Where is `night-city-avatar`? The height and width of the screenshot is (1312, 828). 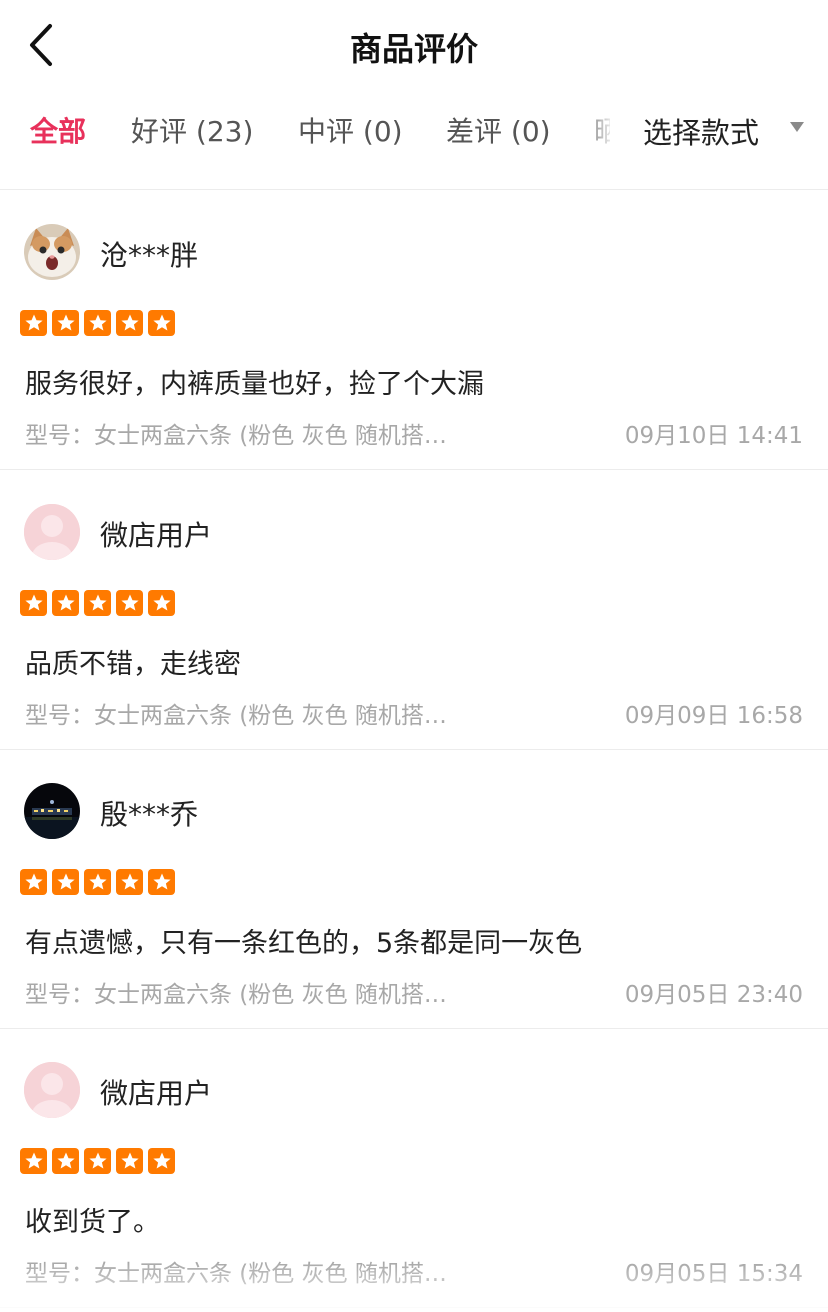
night-city-avatar is located at coordinates (52, 811).